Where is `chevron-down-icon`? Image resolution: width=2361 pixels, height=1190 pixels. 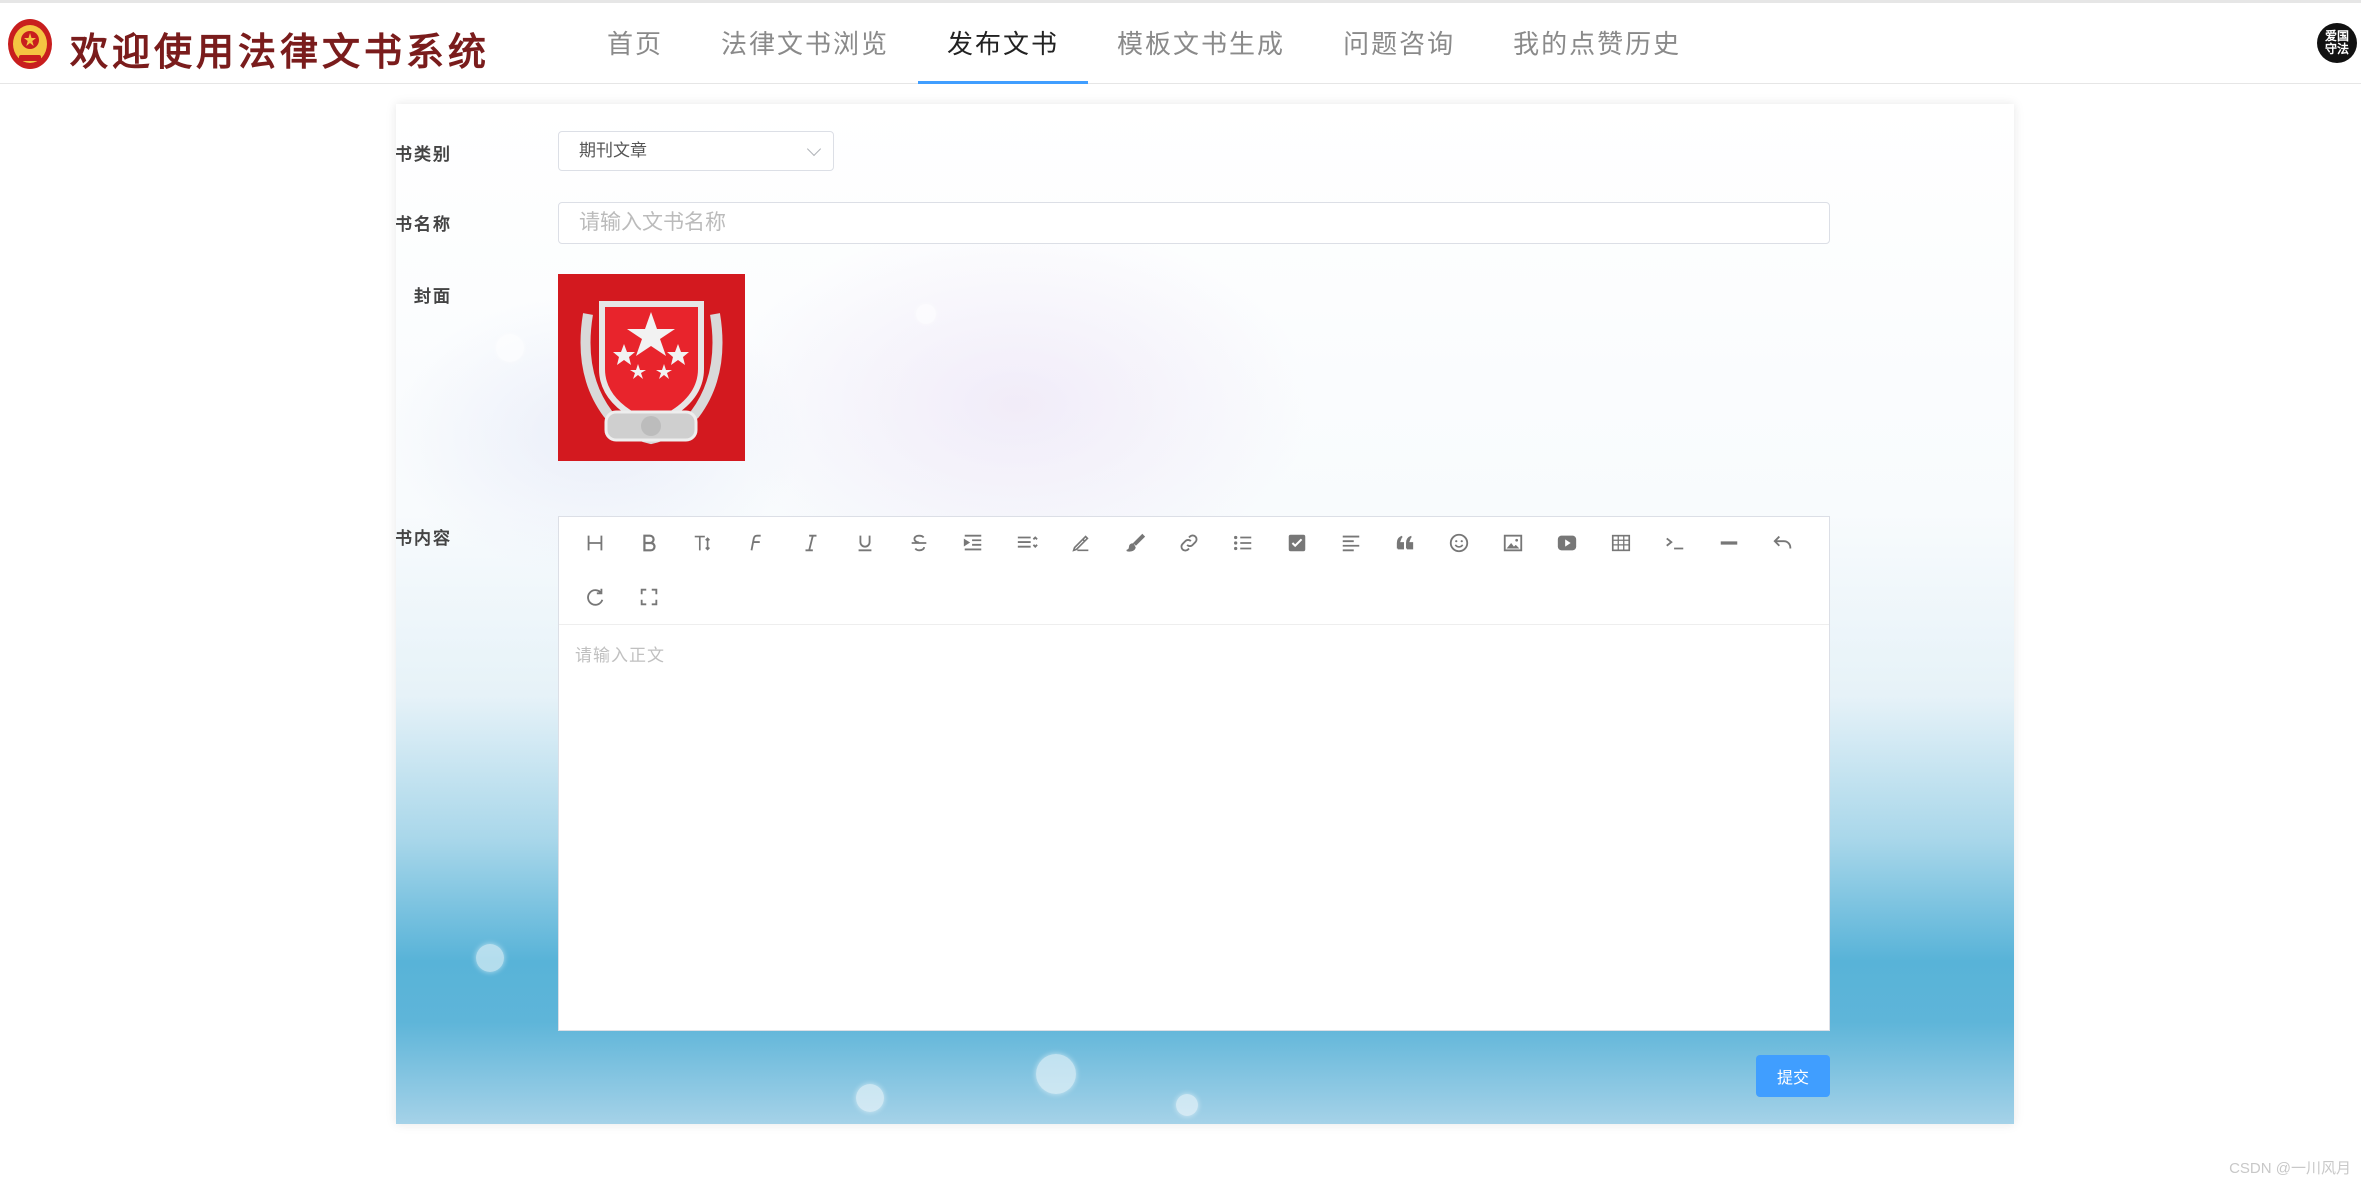
chevron-down-icon is located at coordinates (814, 149).